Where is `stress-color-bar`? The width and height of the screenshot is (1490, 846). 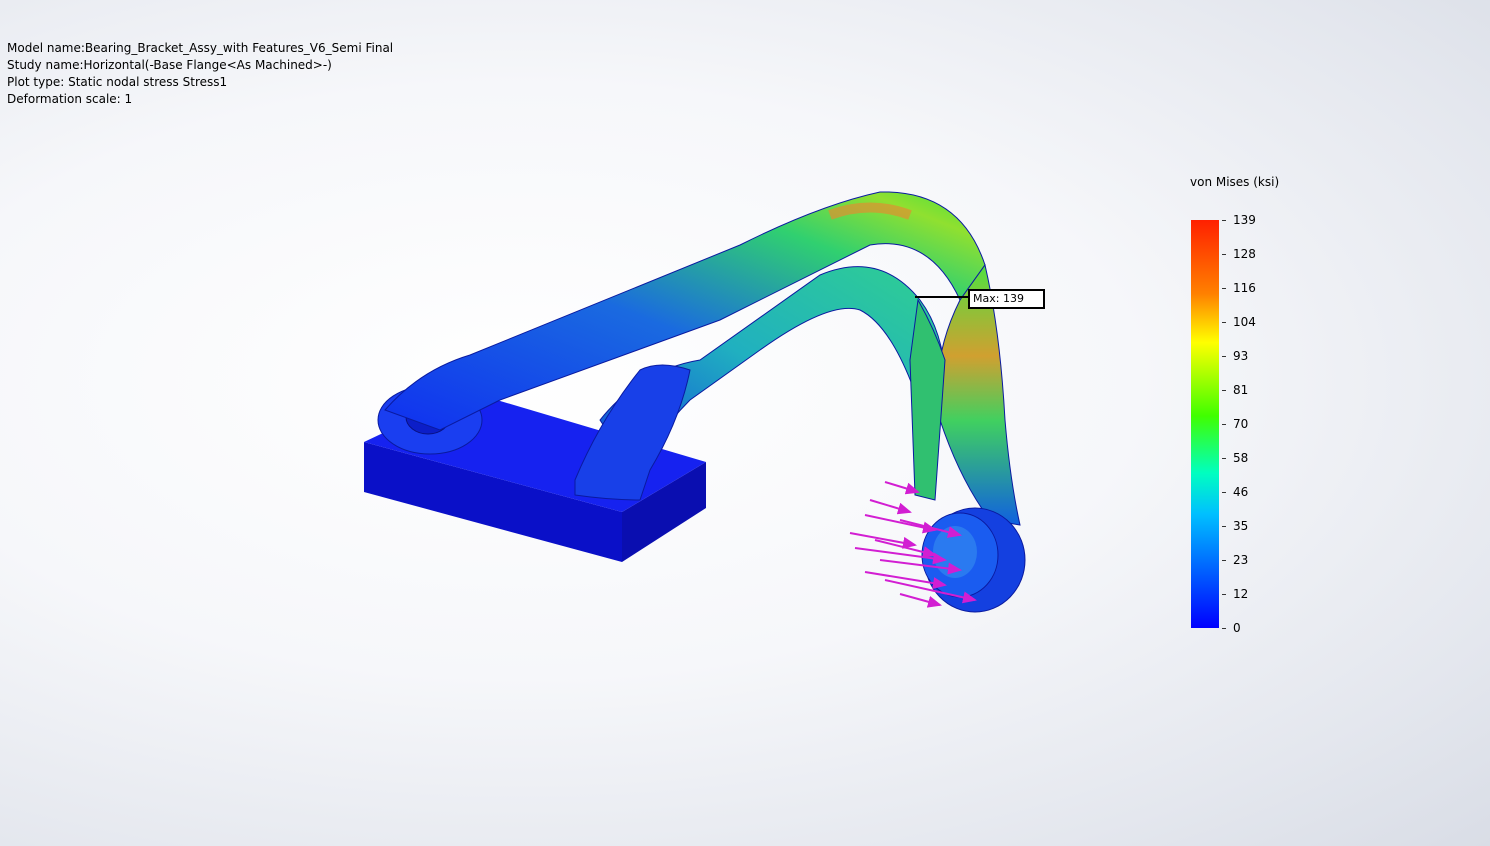 stress-color-bar is located at coordinates (1205, 424).